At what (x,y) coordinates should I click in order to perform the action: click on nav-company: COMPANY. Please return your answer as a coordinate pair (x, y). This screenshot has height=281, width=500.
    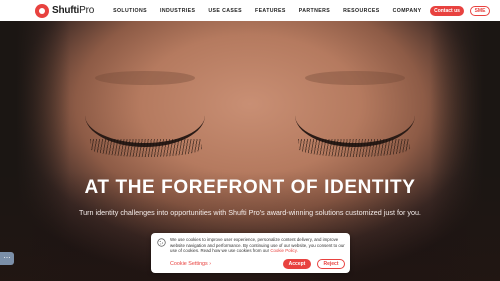
    Looking at the image, I should click on (407, 11).